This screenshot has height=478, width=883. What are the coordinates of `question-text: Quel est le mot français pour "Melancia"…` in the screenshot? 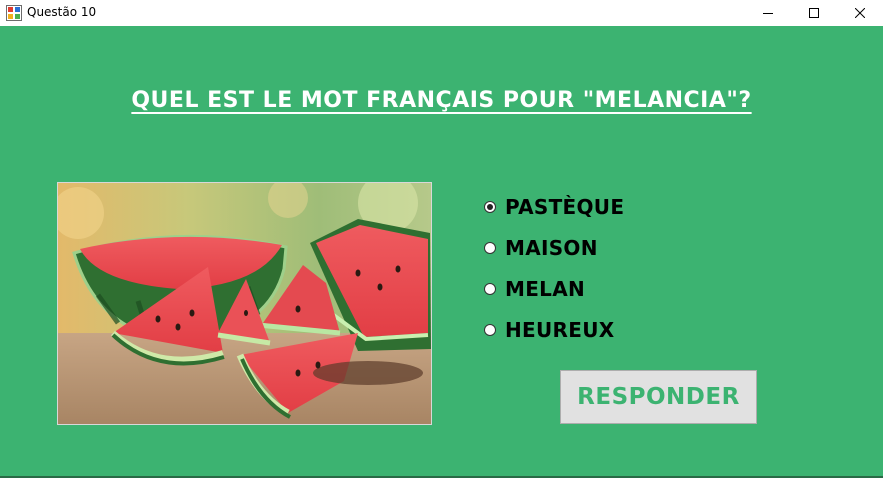 It's located at (441, 100).